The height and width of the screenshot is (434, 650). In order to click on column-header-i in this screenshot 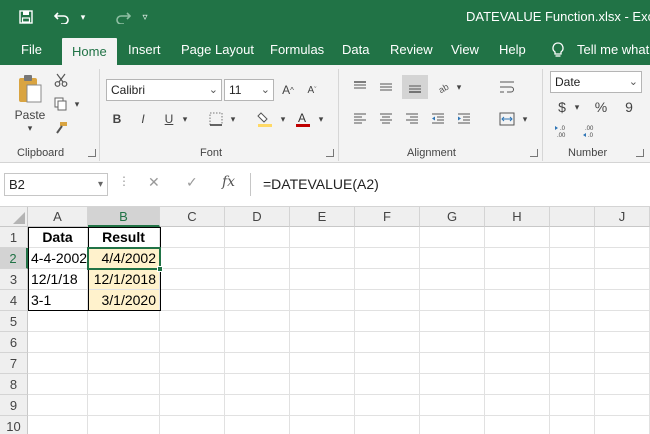, I will do `click(572, 217)`.